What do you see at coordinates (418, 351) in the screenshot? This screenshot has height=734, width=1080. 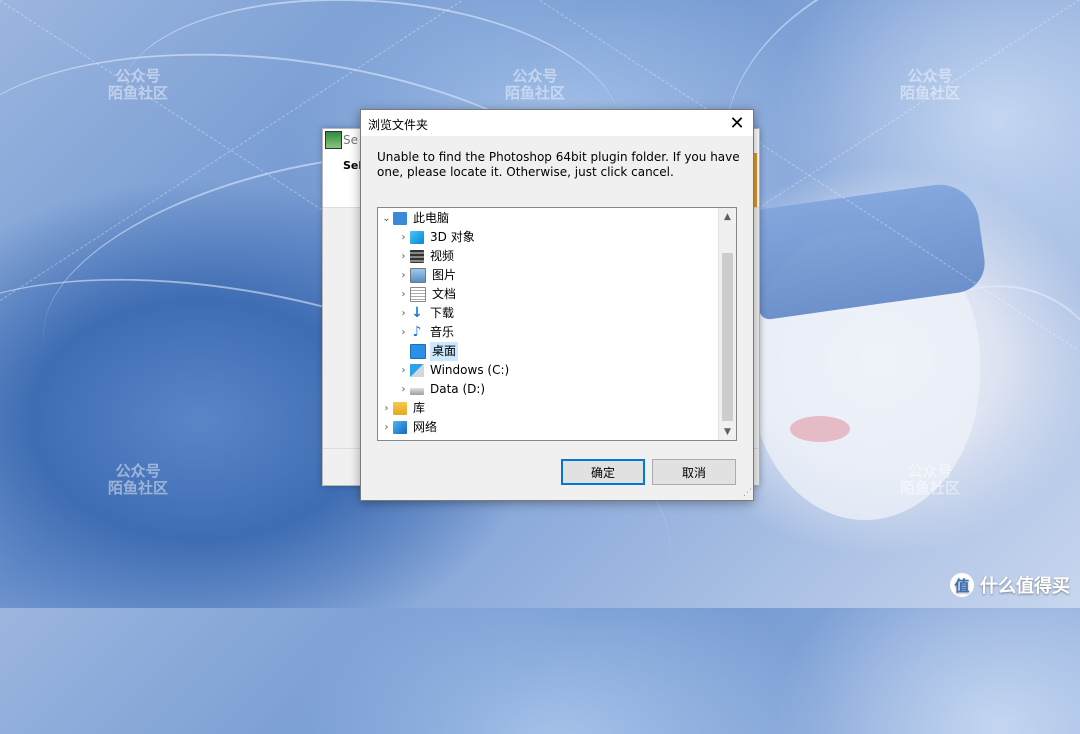 I see `desktop-icon` at bounding box center [418, 351].